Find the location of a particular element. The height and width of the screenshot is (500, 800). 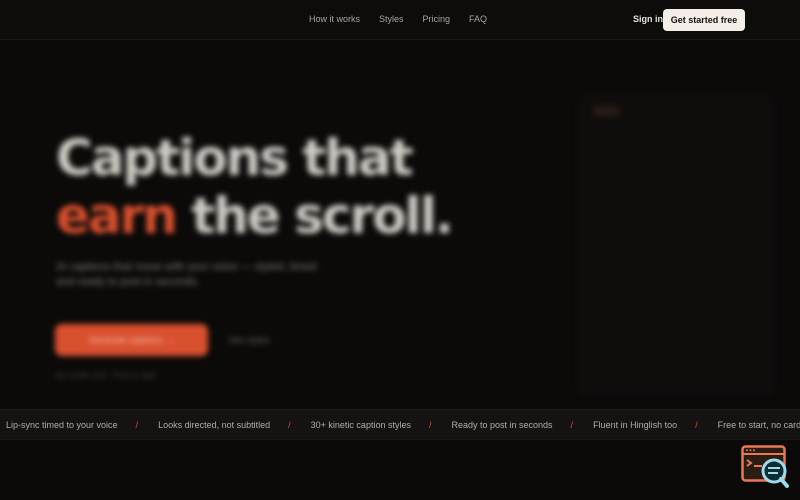

terminal-search-icon is located at coordinates (766, 467).